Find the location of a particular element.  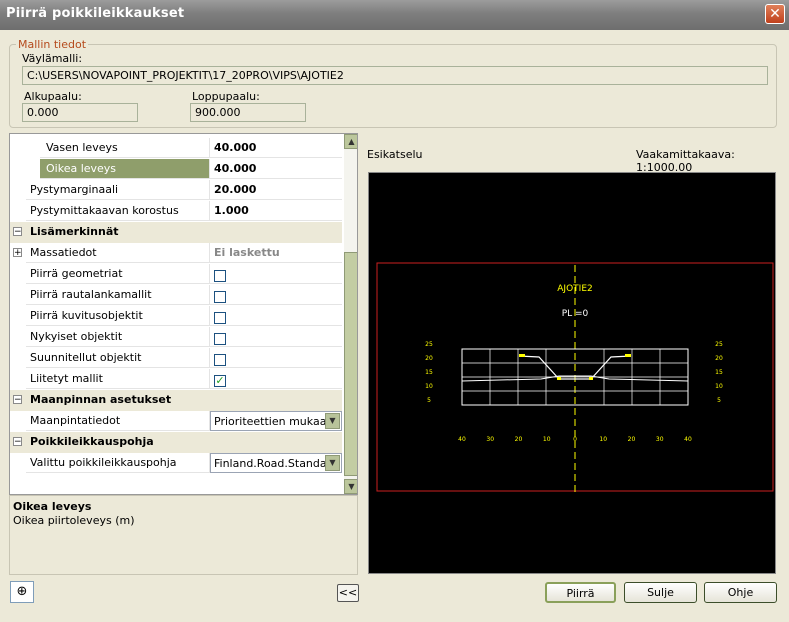

property-label: Nykyiset objektit is located at coordinates (118, 337).